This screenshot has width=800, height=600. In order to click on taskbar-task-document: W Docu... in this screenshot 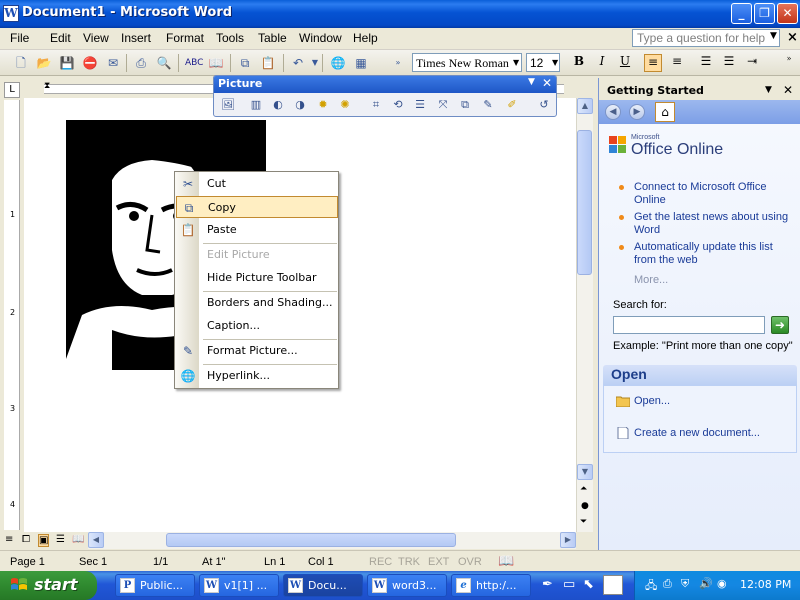, I will do `click(323, 585)`.